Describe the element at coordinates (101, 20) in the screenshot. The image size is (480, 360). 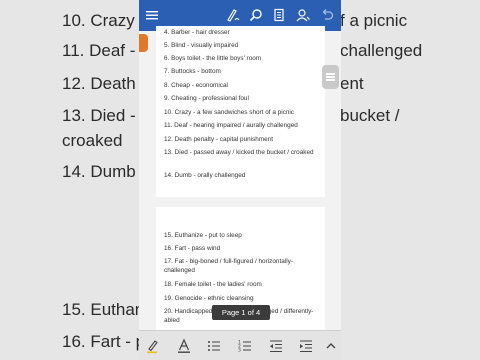
I see `bg-line: 10. Crazy -` at that location.